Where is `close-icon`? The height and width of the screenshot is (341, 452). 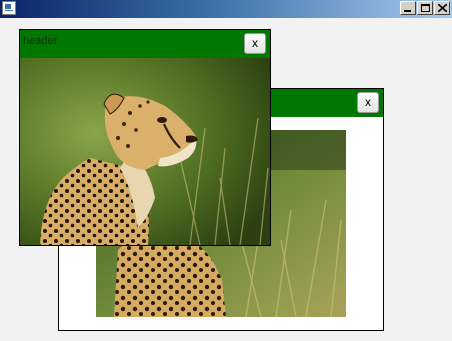 close-icon is located at coordinates (442, 8).